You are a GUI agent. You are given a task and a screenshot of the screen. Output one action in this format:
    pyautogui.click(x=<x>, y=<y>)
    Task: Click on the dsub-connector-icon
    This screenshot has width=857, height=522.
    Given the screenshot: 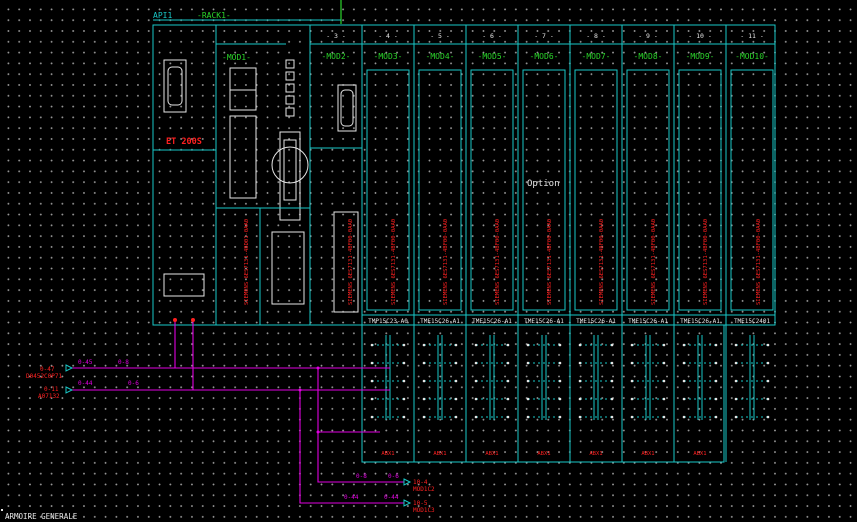 What is the action you would take?
    pyautogui.click(x=175, y=86)
    